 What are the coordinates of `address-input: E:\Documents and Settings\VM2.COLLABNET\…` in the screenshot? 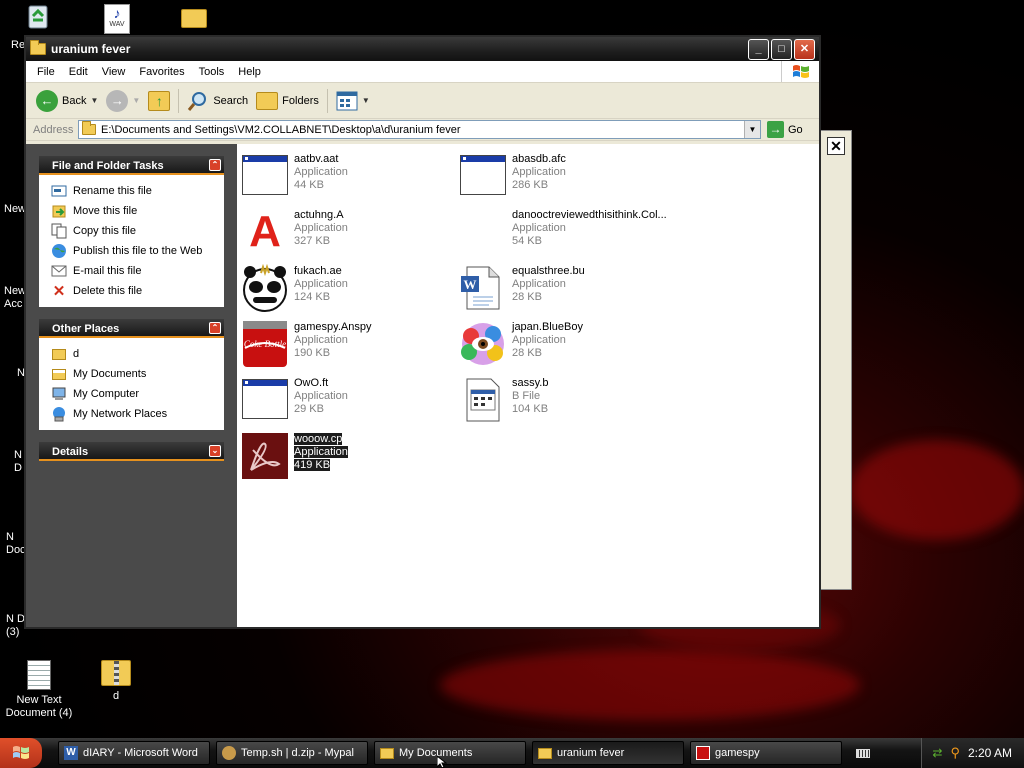 It's located at (419, 129).